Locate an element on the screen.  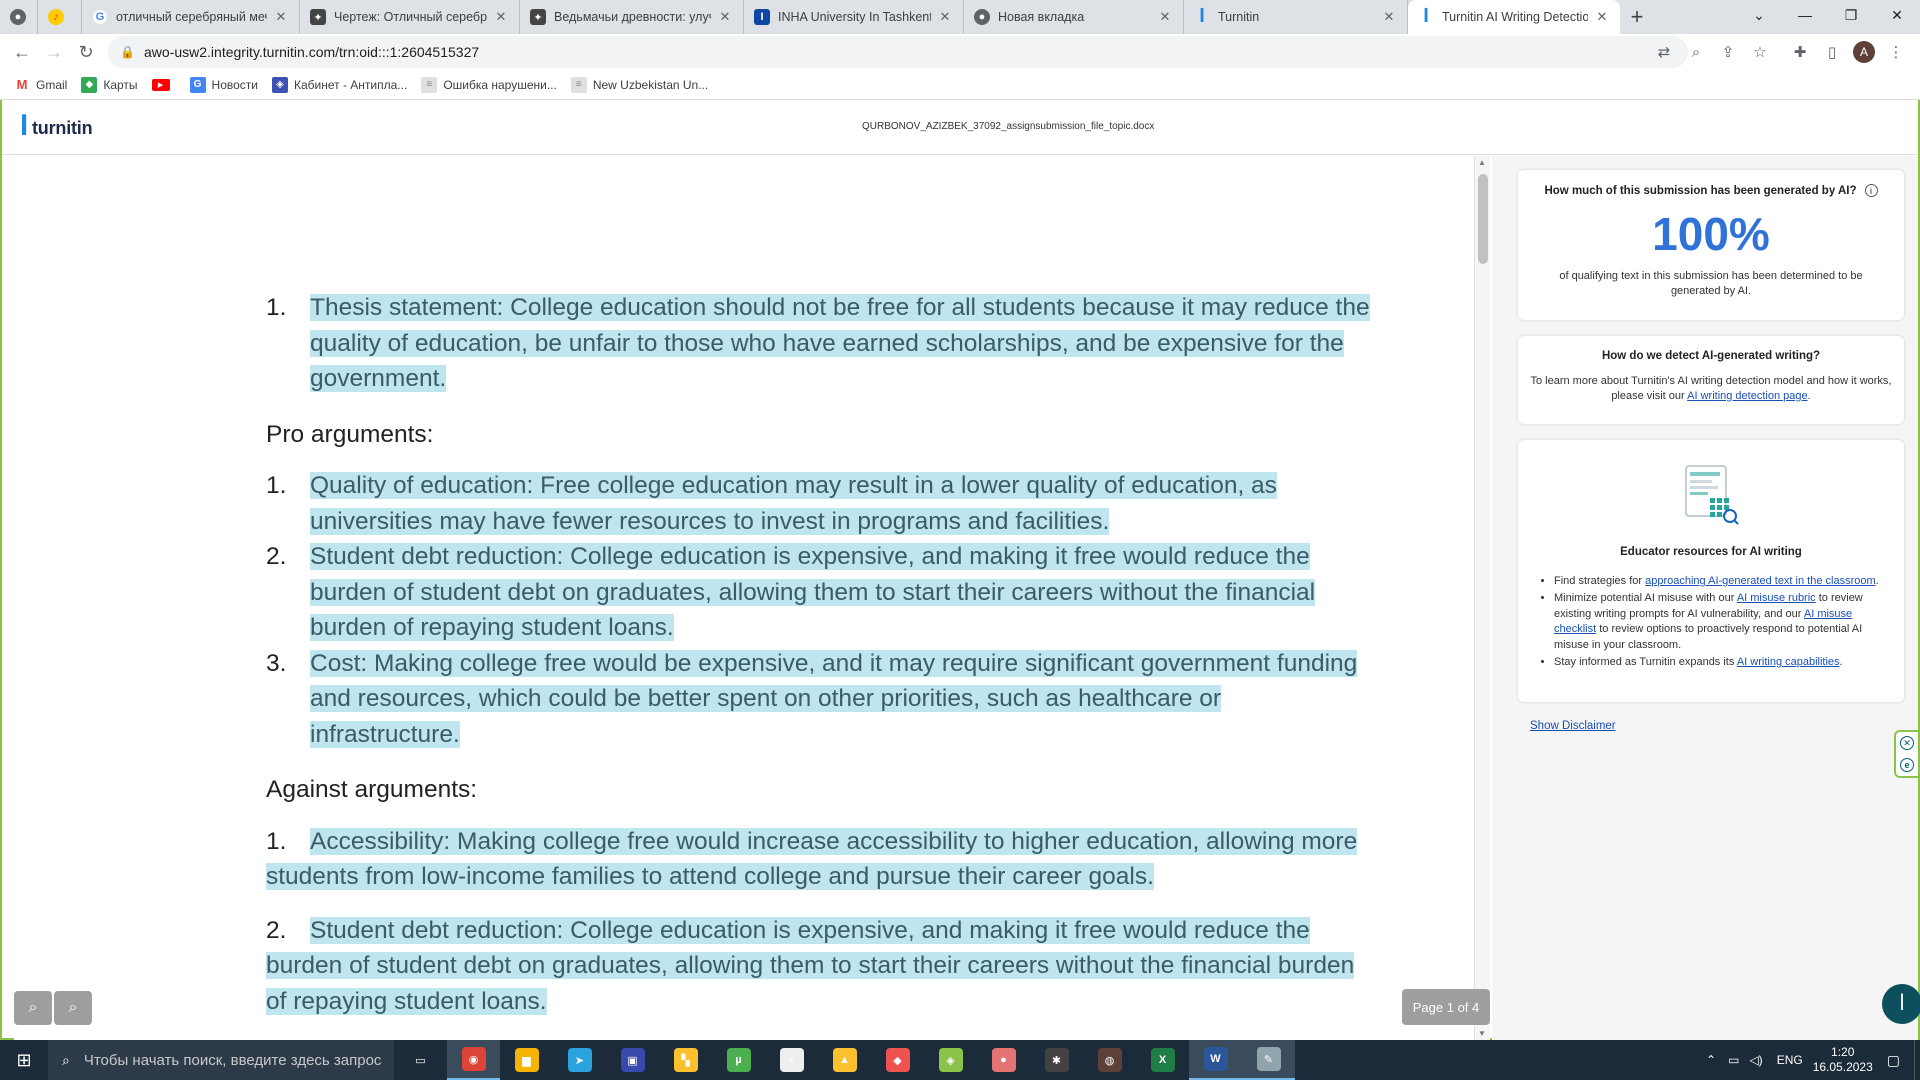
accessibility-icon: e is located at coordinates (1907, 765).